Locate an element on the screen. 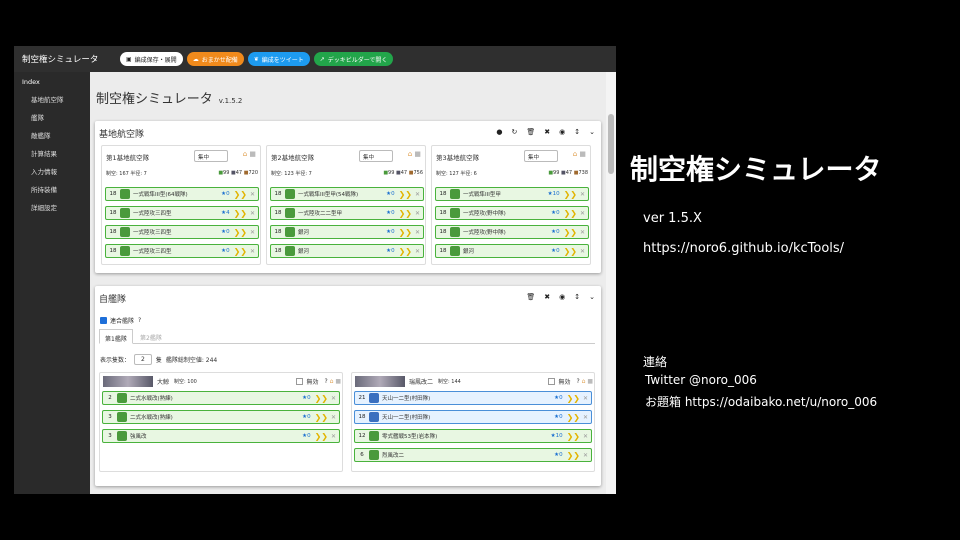  equipment-slot: 18 天山一二型(村田隊) ★0 ❯❯ ✕ is located at coordinates (473, 417).